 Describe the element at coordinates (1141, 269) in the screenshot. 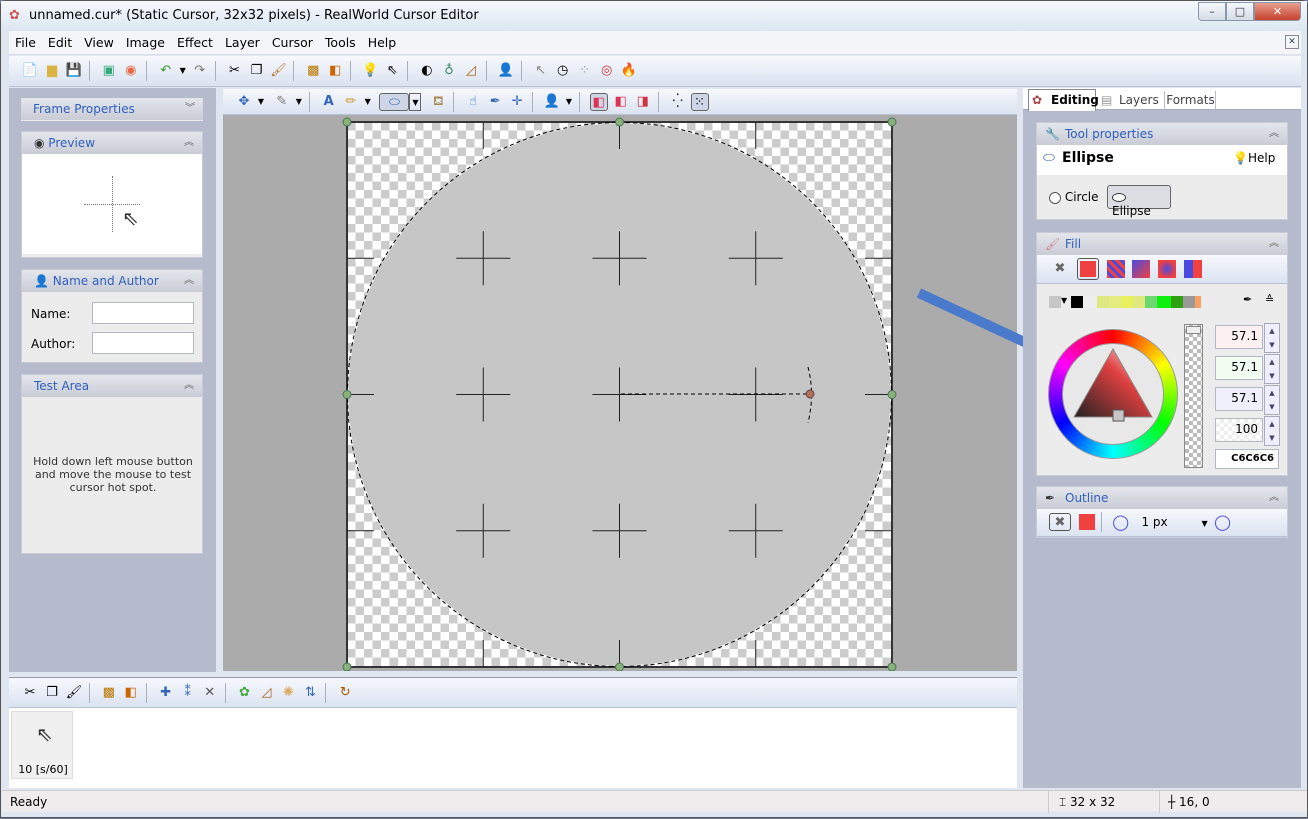

I see `linear-gradient-icon` at that location.